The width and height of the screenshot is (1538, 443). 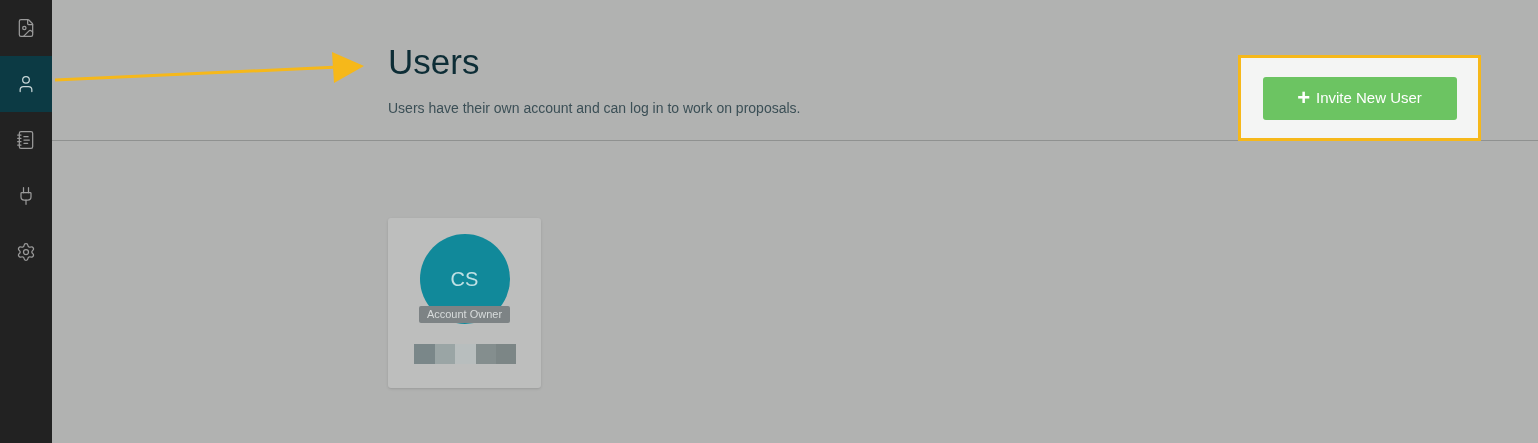 I want to click on file-icon, so click(x=26, y=28).